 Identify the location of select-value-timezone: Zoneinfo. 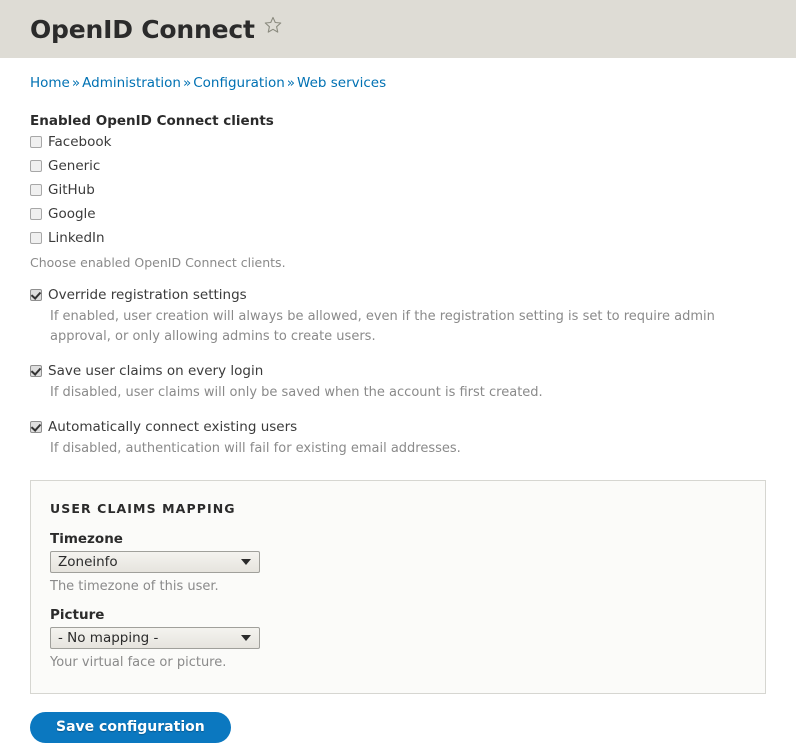
(88, 561).